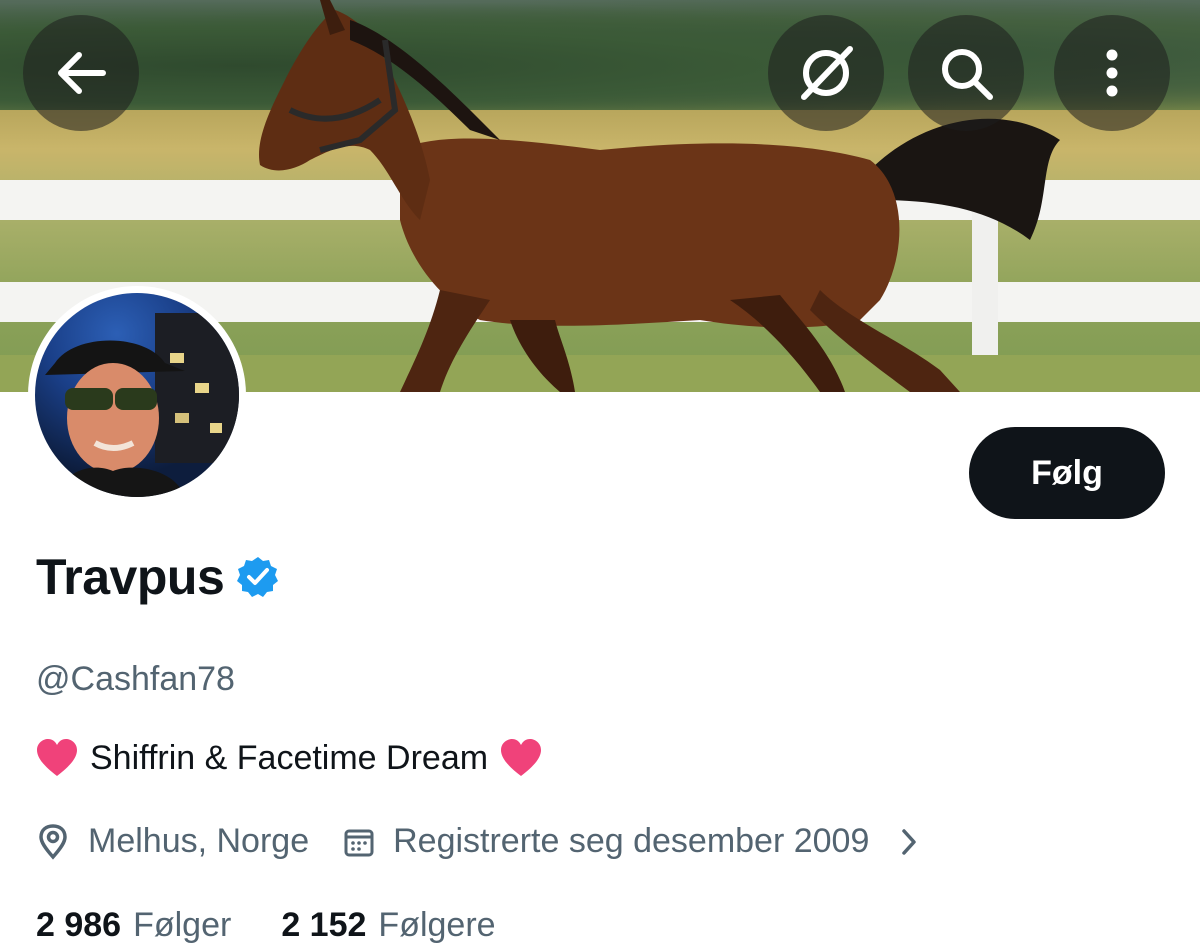 This screenshot has height=952, width=1200. I want to click on followers-label: Følgere, so click(437, 925).